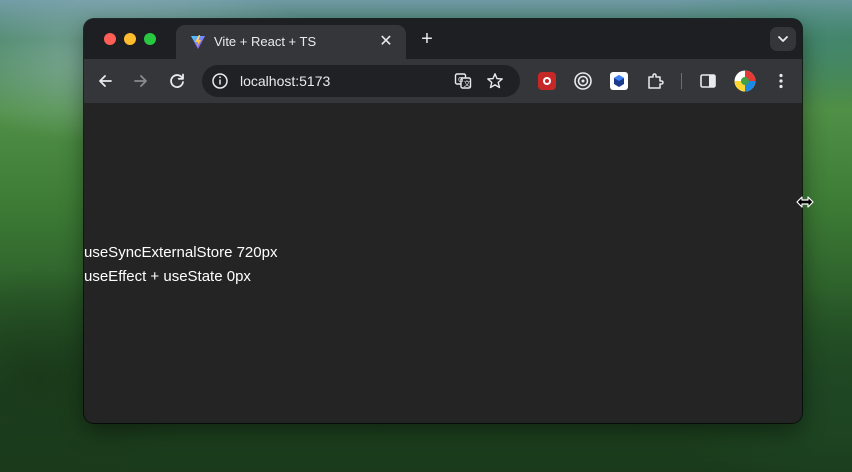 Image resolution: width=852 pixels, height=472 pixels. Describe the element at coordinates (619, 81) in the screenshot. I see `cube-extension-icon` at that location.